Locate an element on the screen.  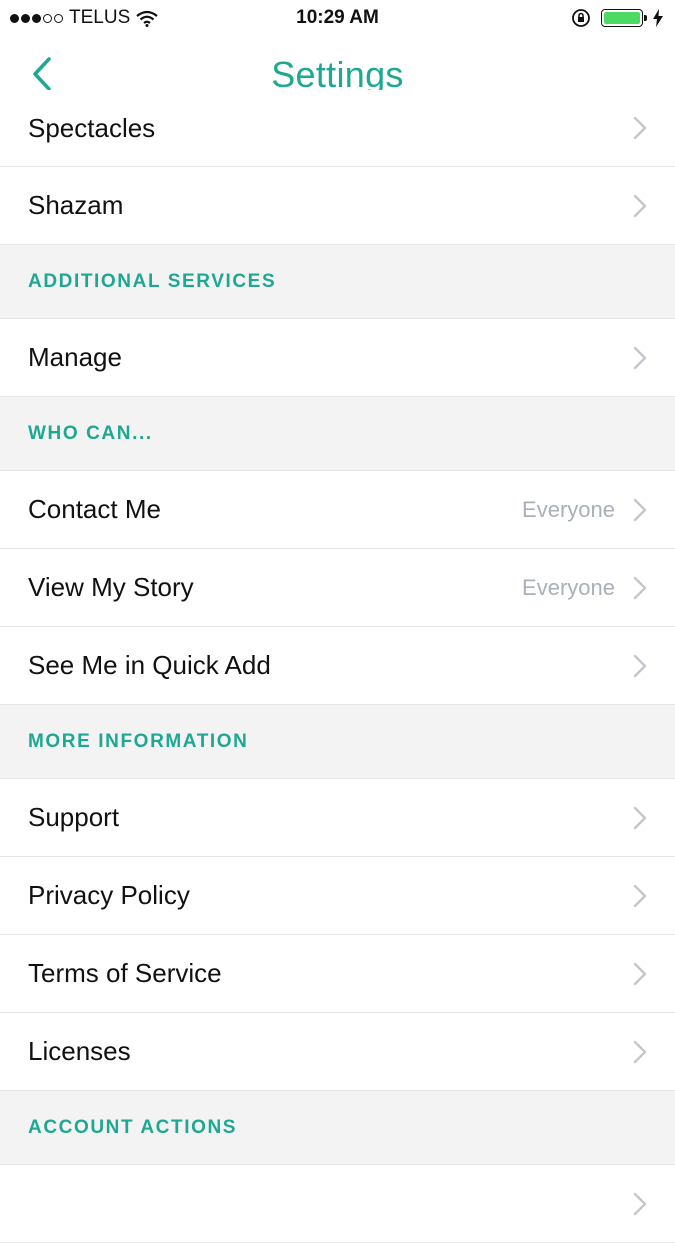
status-bar: TELUS 10:29 AM is located at coordinates (337, 18).